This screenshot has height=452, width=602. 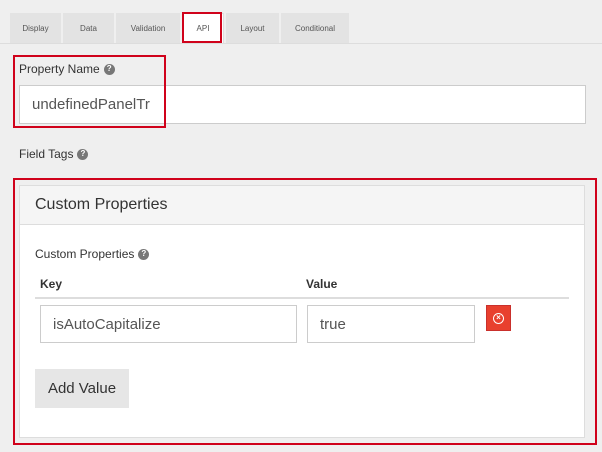 What do you see at coordinates (88, 28) in the screenshot?
I see `tab-data: Data` at bounding box center [88, 28].